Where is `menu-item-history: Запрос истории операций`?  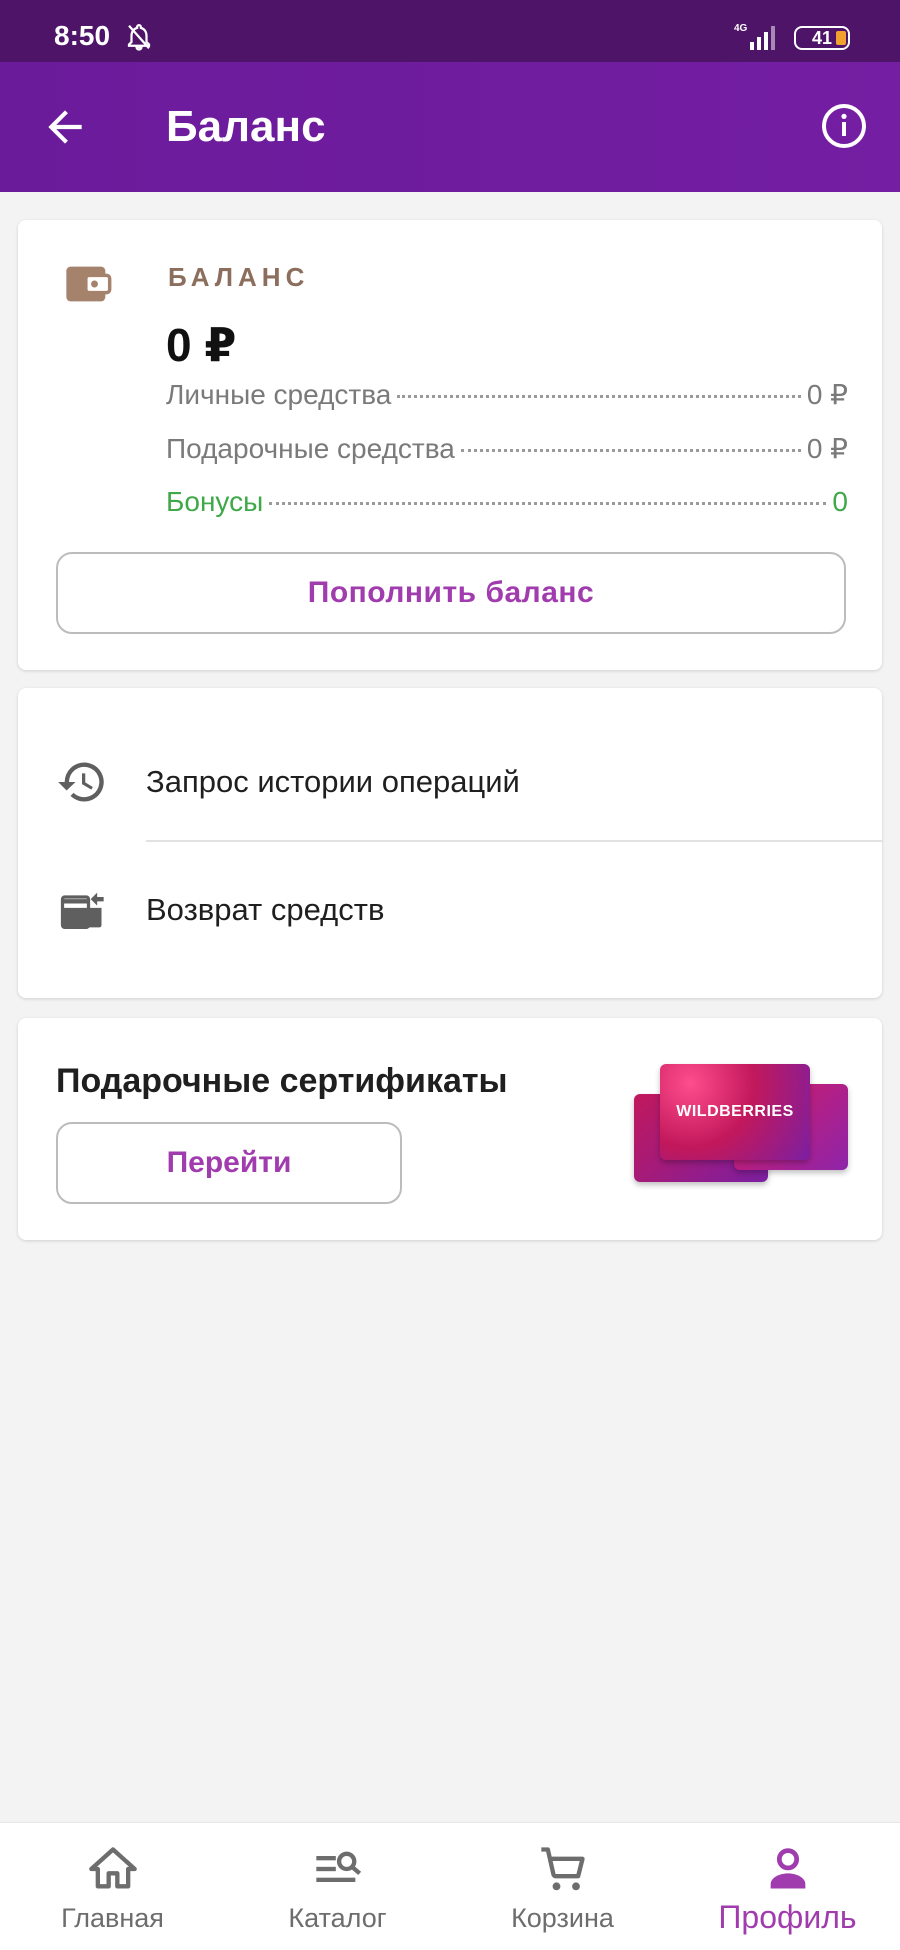
menu-item-history: Запрос истории операций is located at coordinates (450, 782).